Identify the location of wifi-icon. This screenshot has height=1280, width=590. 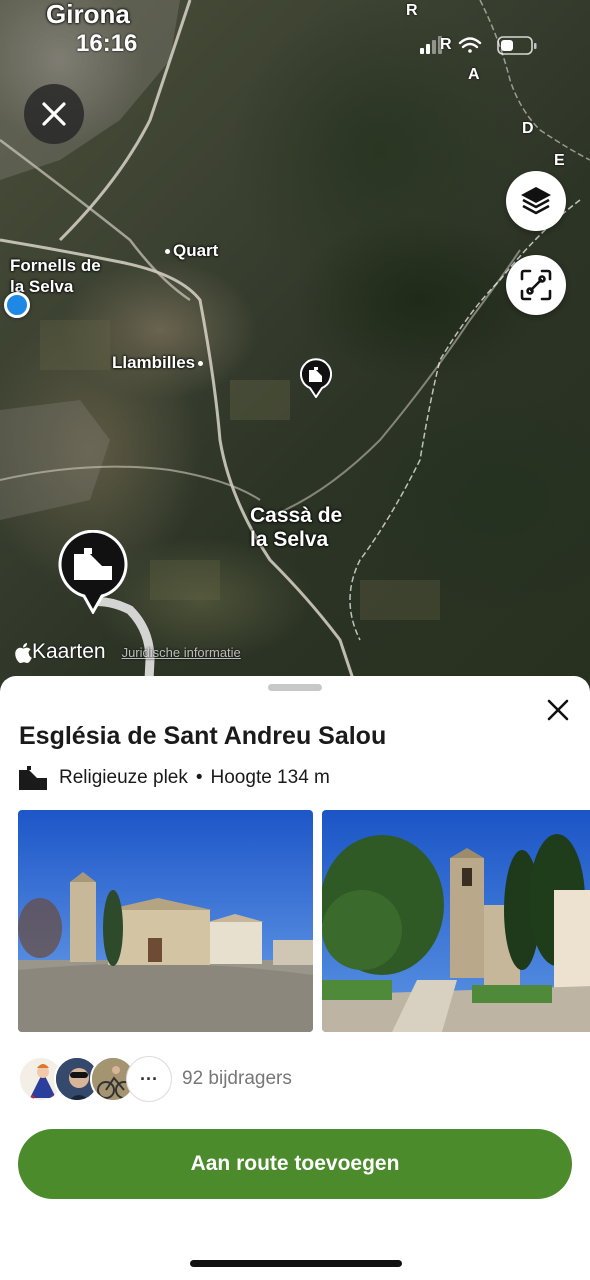
(470, 45).